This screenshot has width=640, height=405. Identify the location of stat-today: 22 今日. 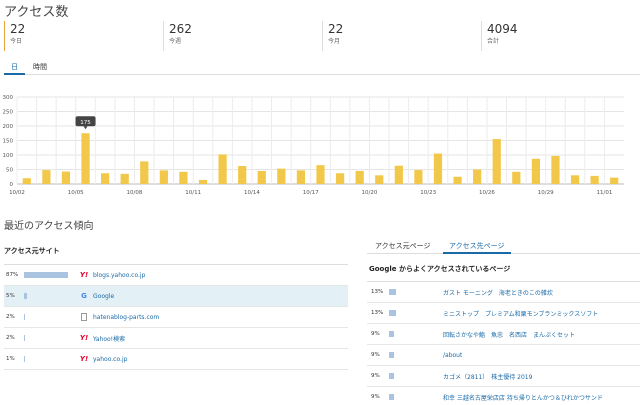
(83, 36).